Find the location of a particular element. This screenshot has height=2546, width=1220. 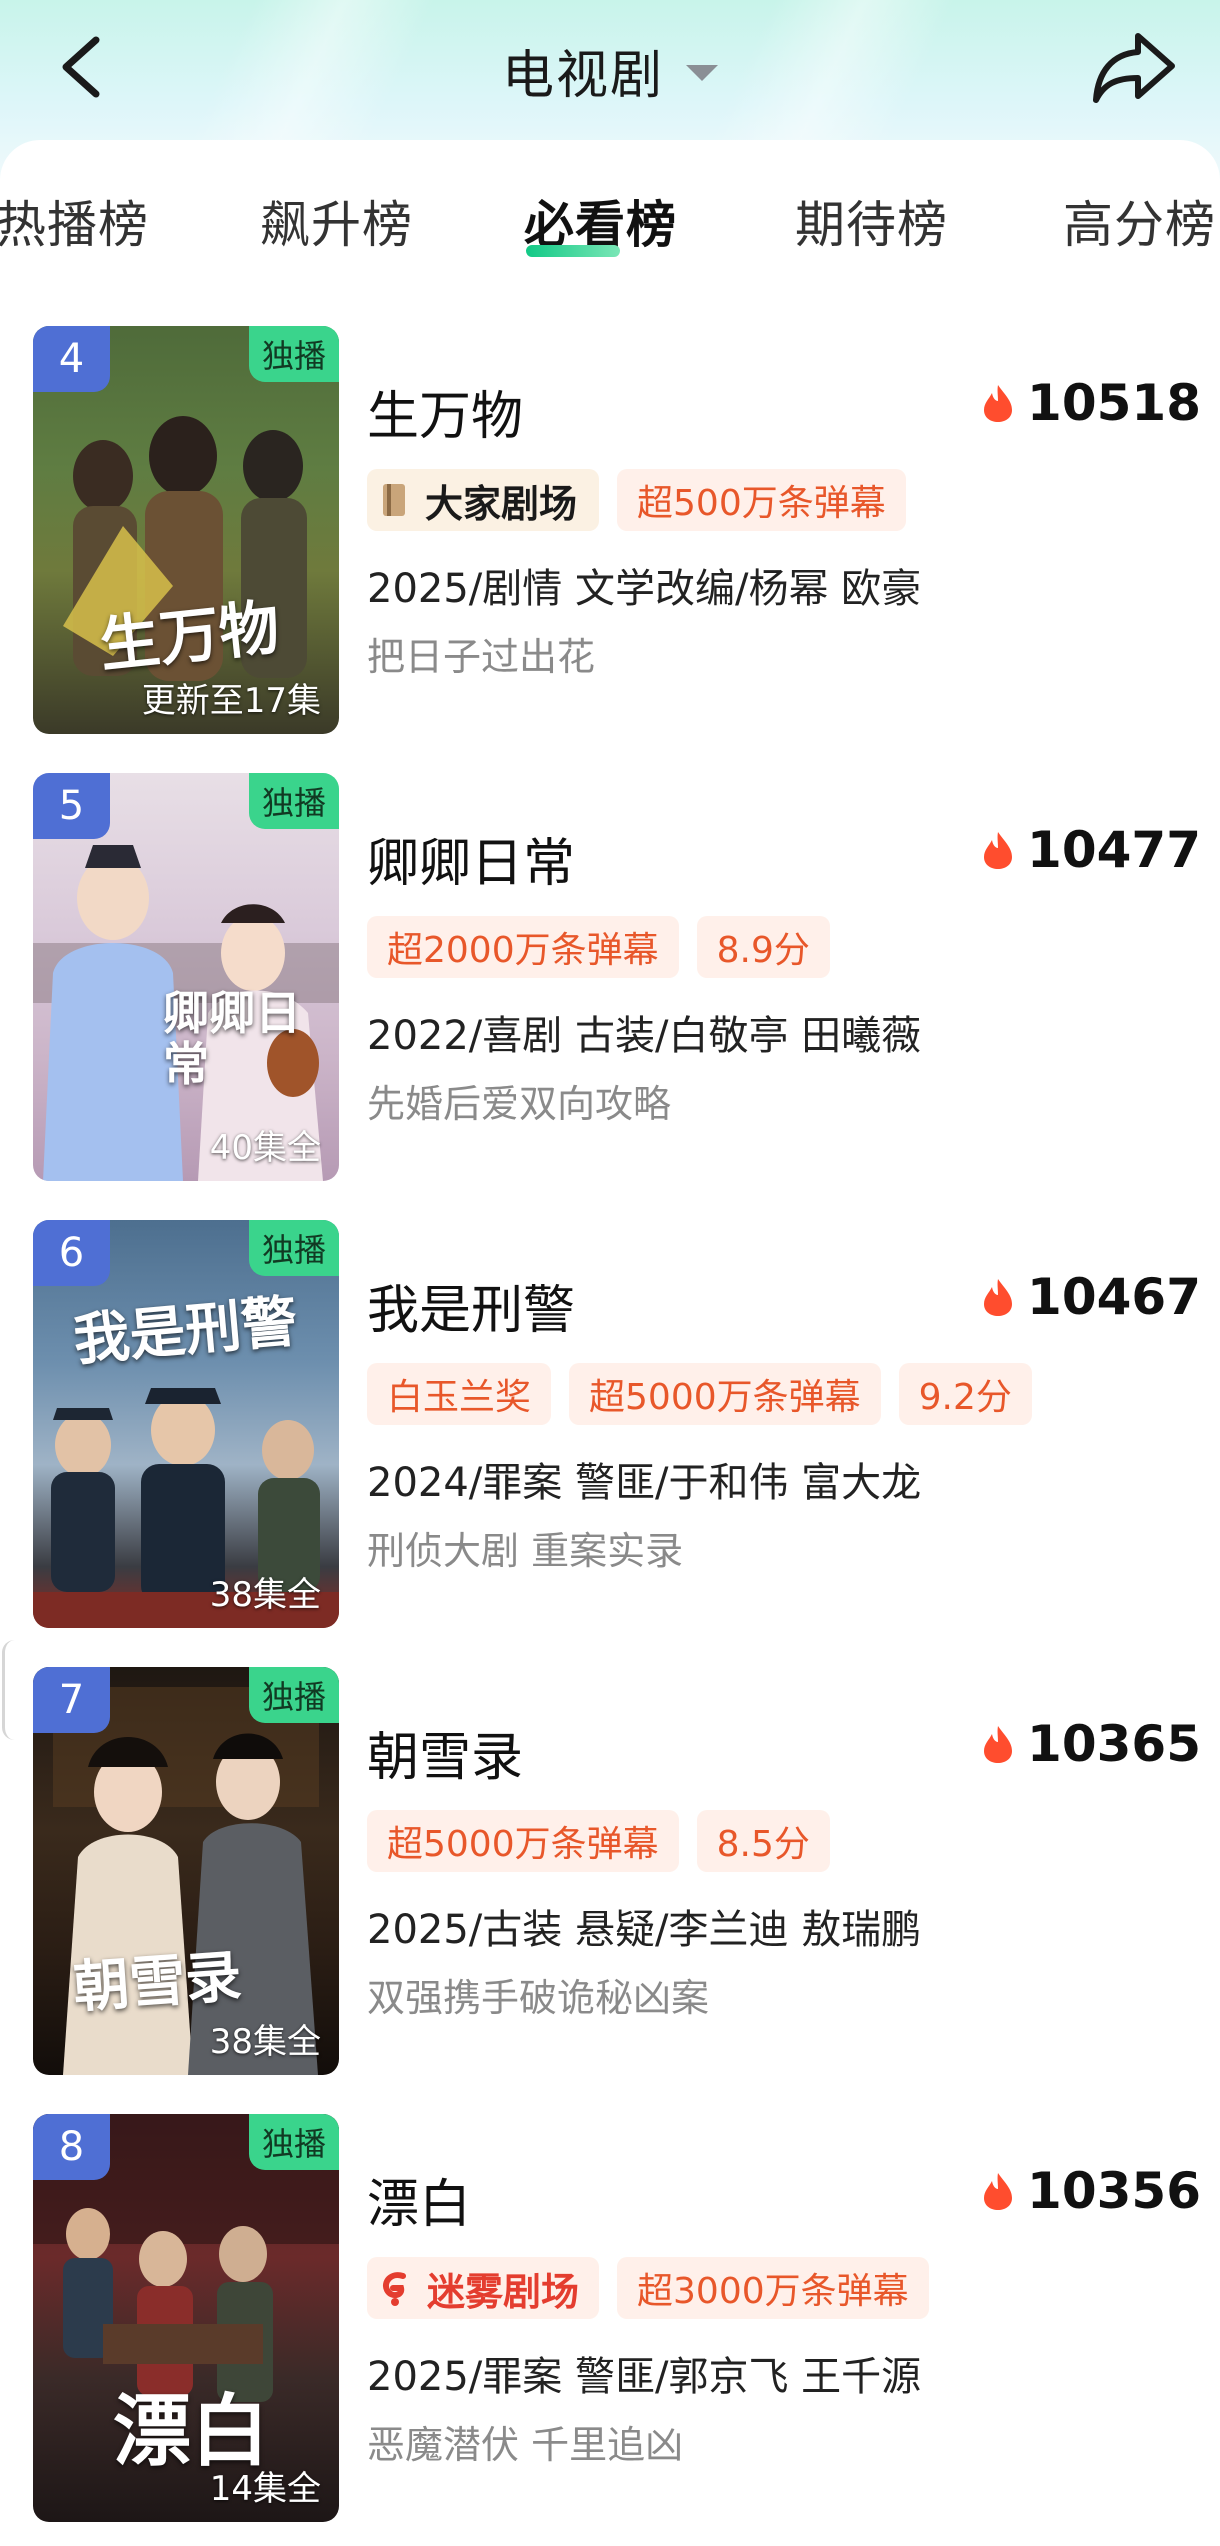

tag-row: 超2000万条弹幕 8.9分 is located at coordinates (598, 947).